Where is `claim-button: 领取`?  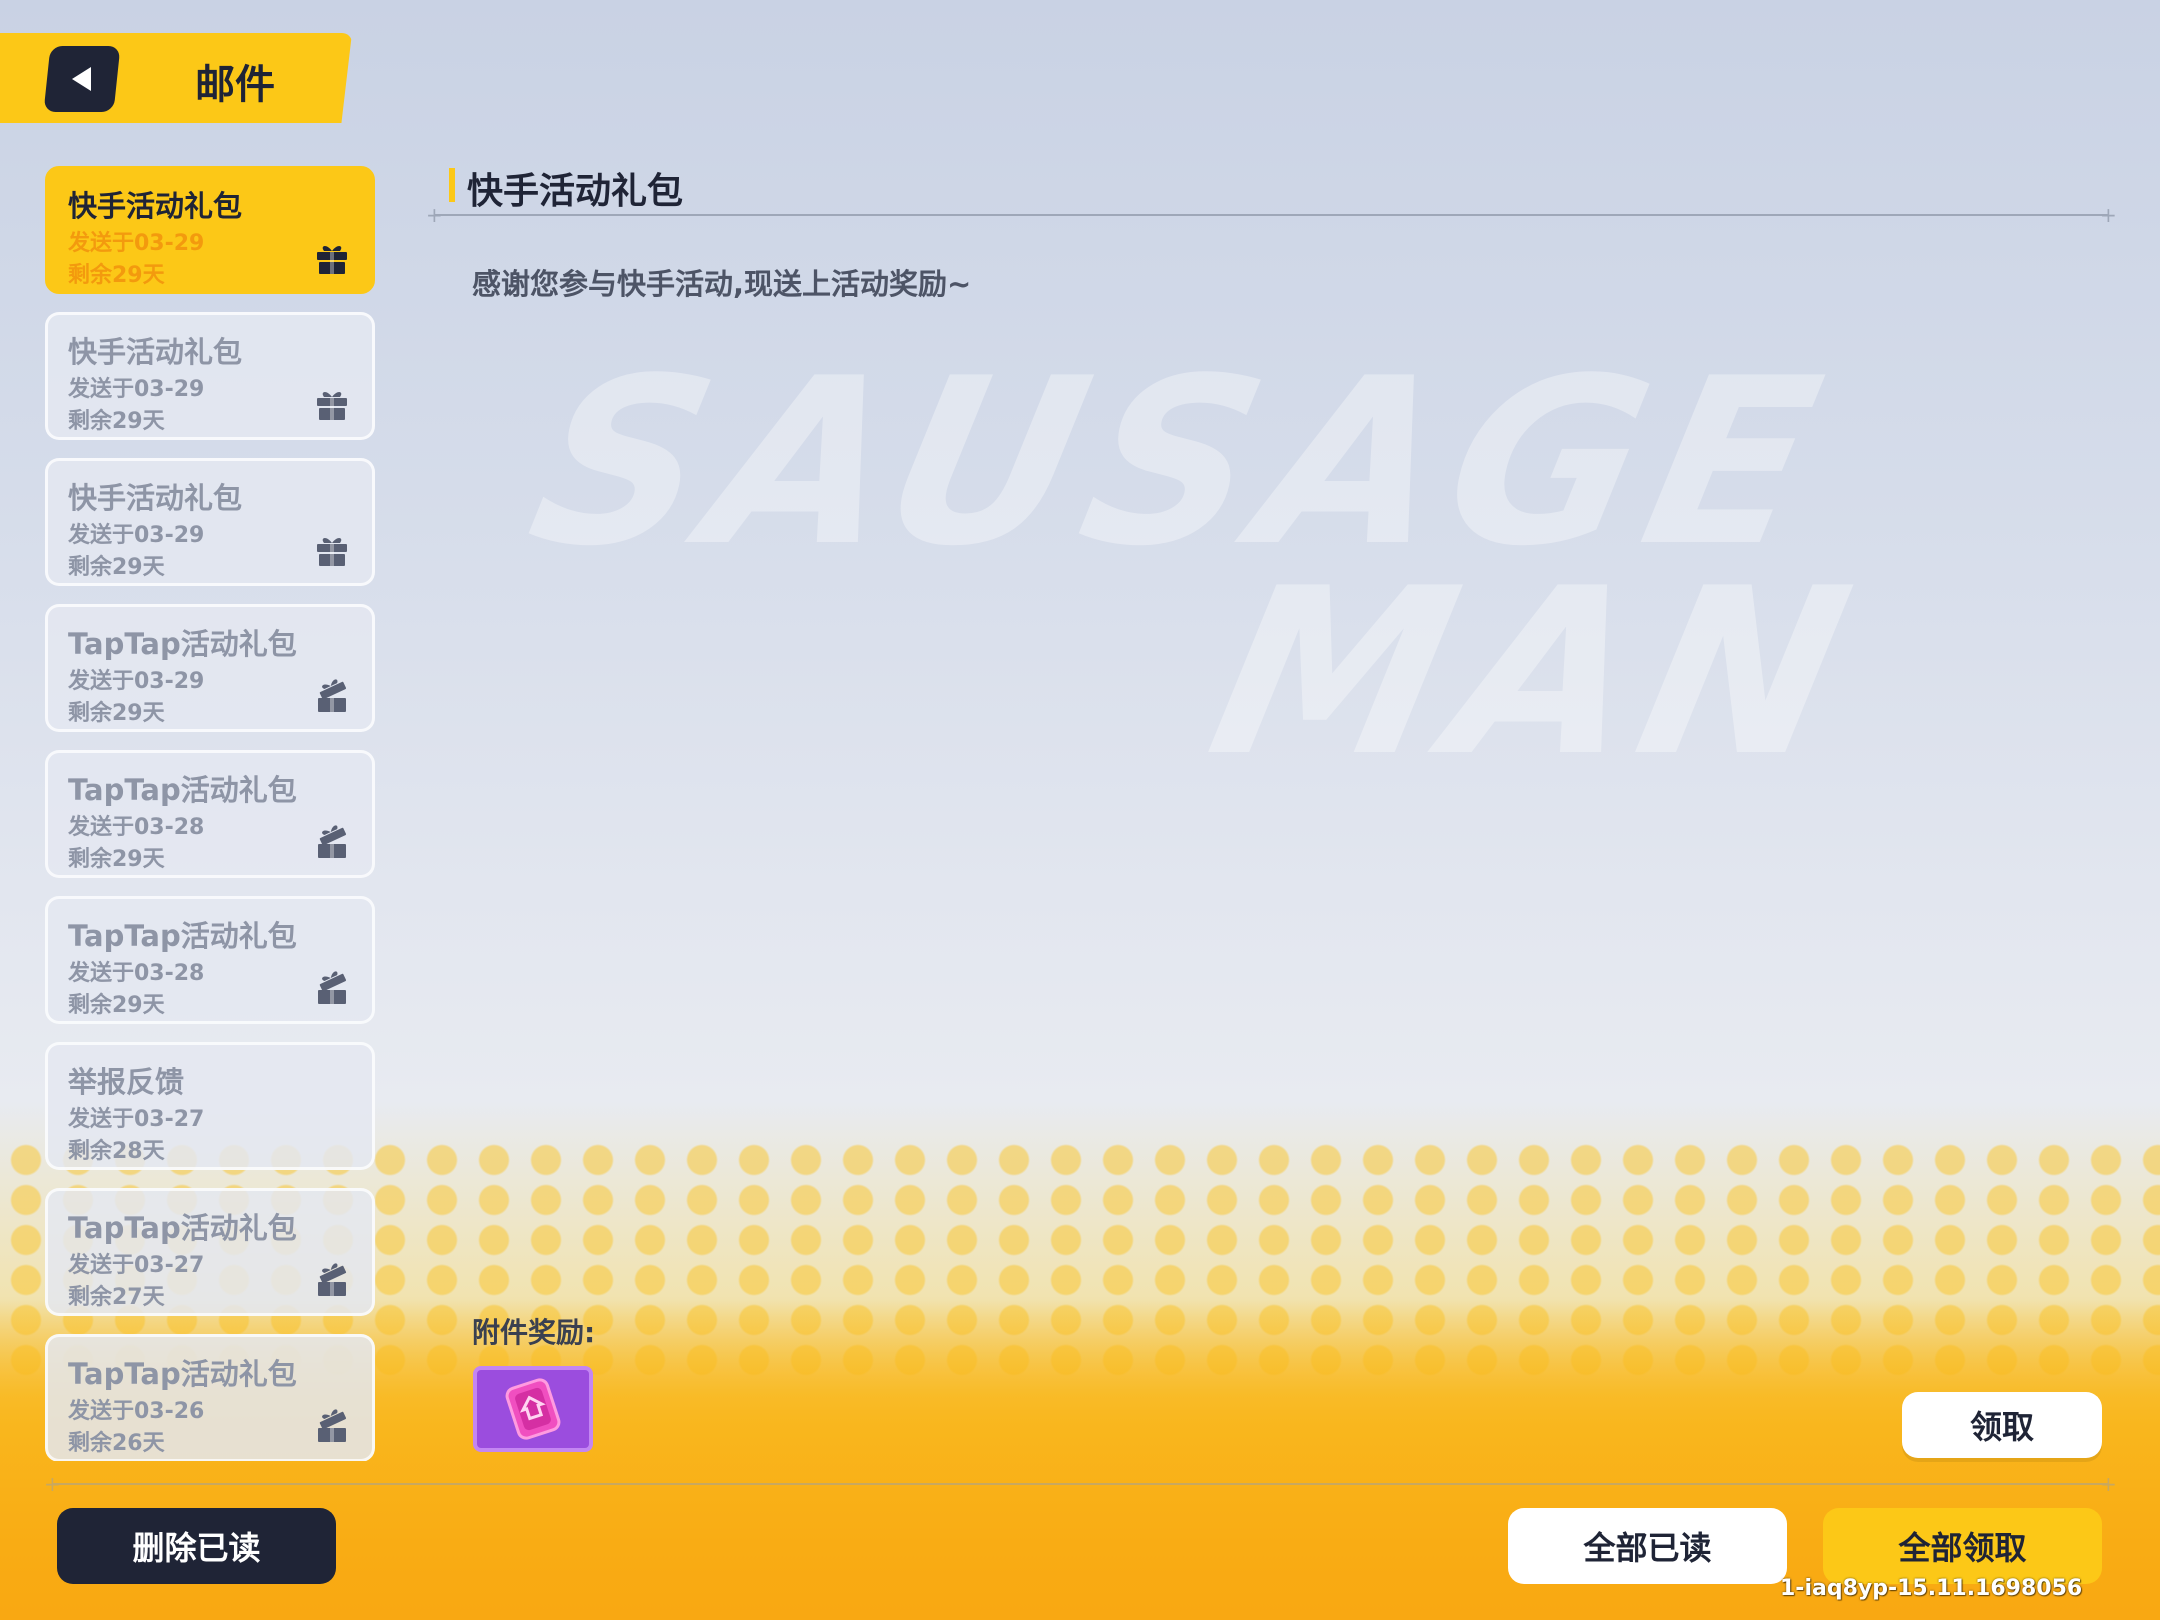 claim-button: 领取 is located at coordinates (2002, 1425).